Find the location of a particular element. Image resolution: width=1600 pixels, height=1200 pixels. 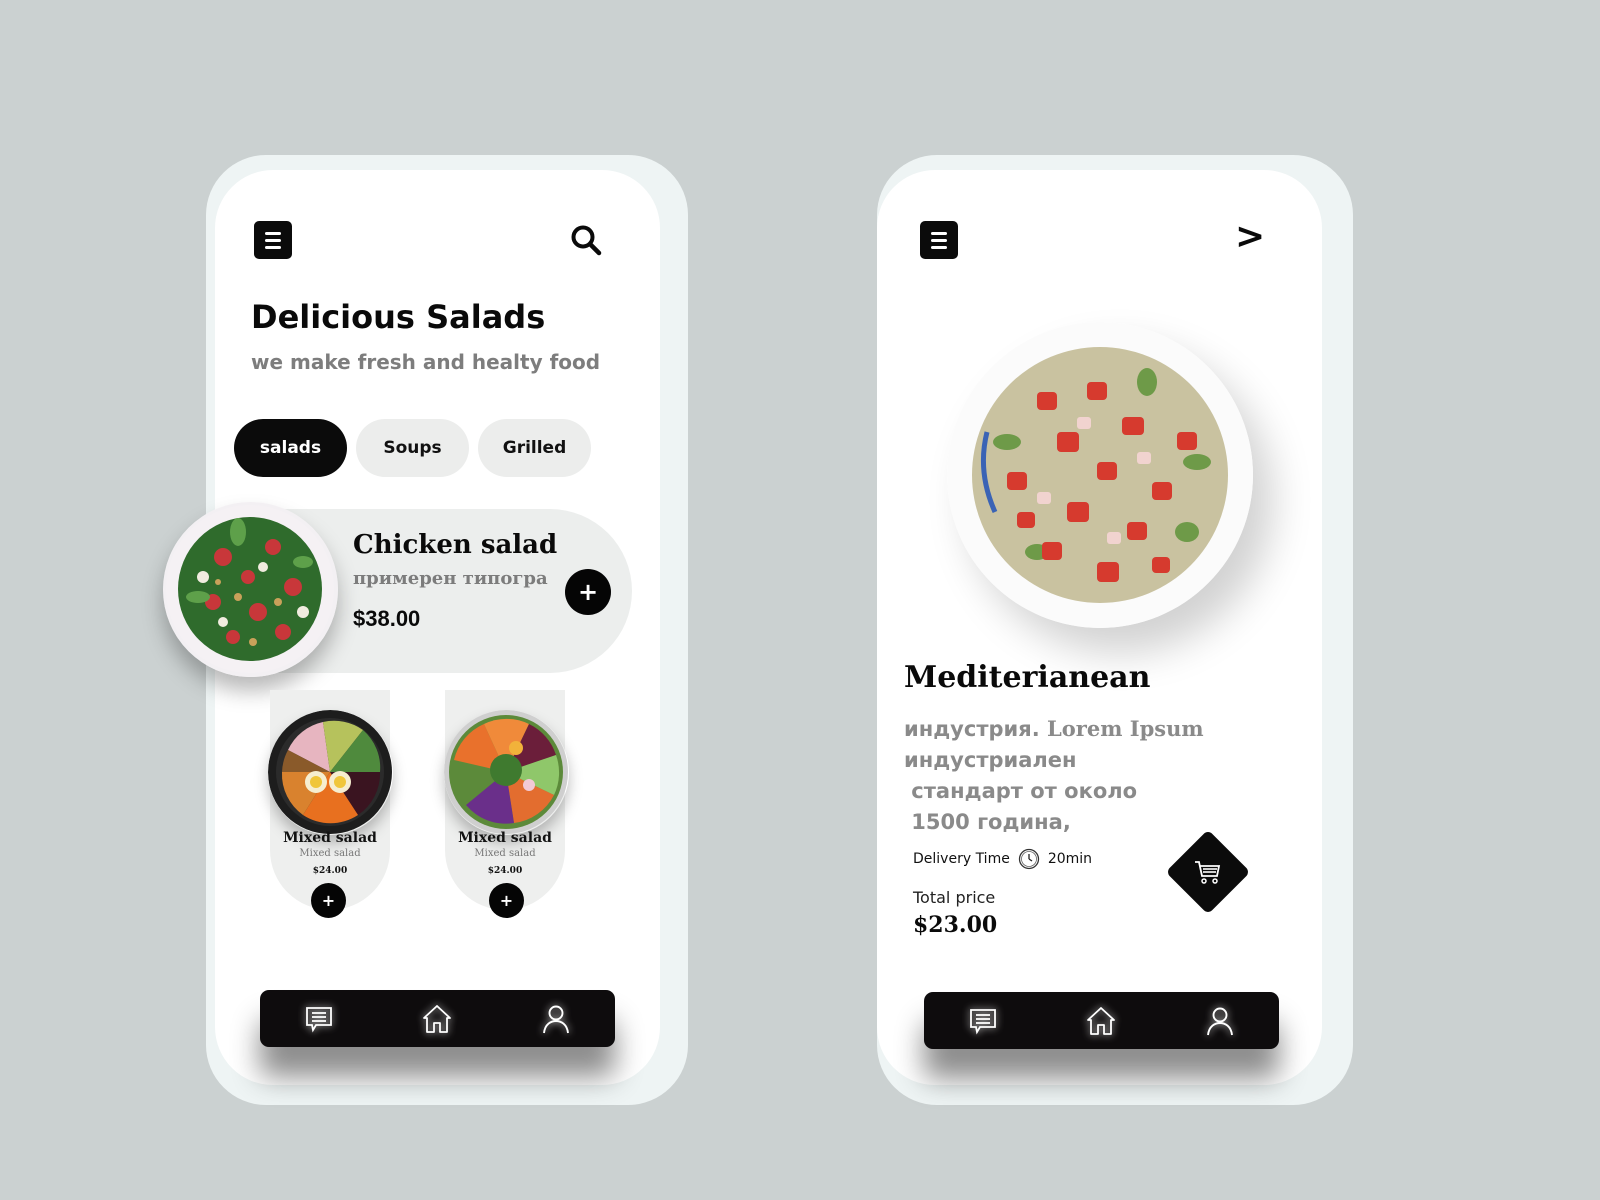

featured-item-price: $38.00 is located at coordinates (387, 618).